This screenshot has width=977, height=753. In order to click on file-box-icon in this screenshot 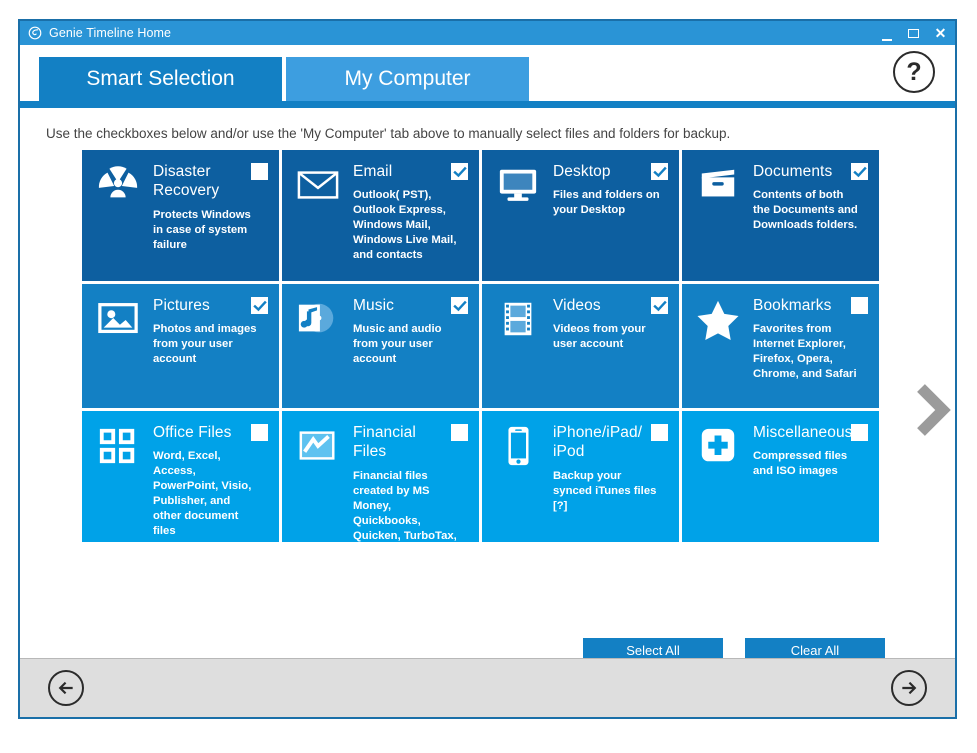, I will do `click(718, 183)`.